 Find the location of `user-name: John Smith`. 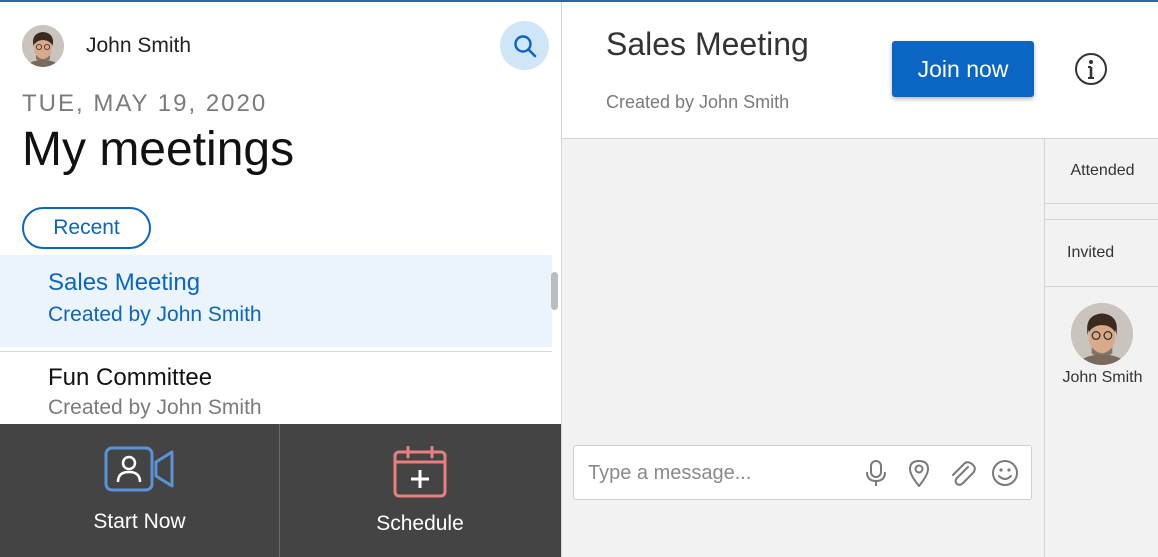

user-name: John Smith is located at coordinates (139, 45).